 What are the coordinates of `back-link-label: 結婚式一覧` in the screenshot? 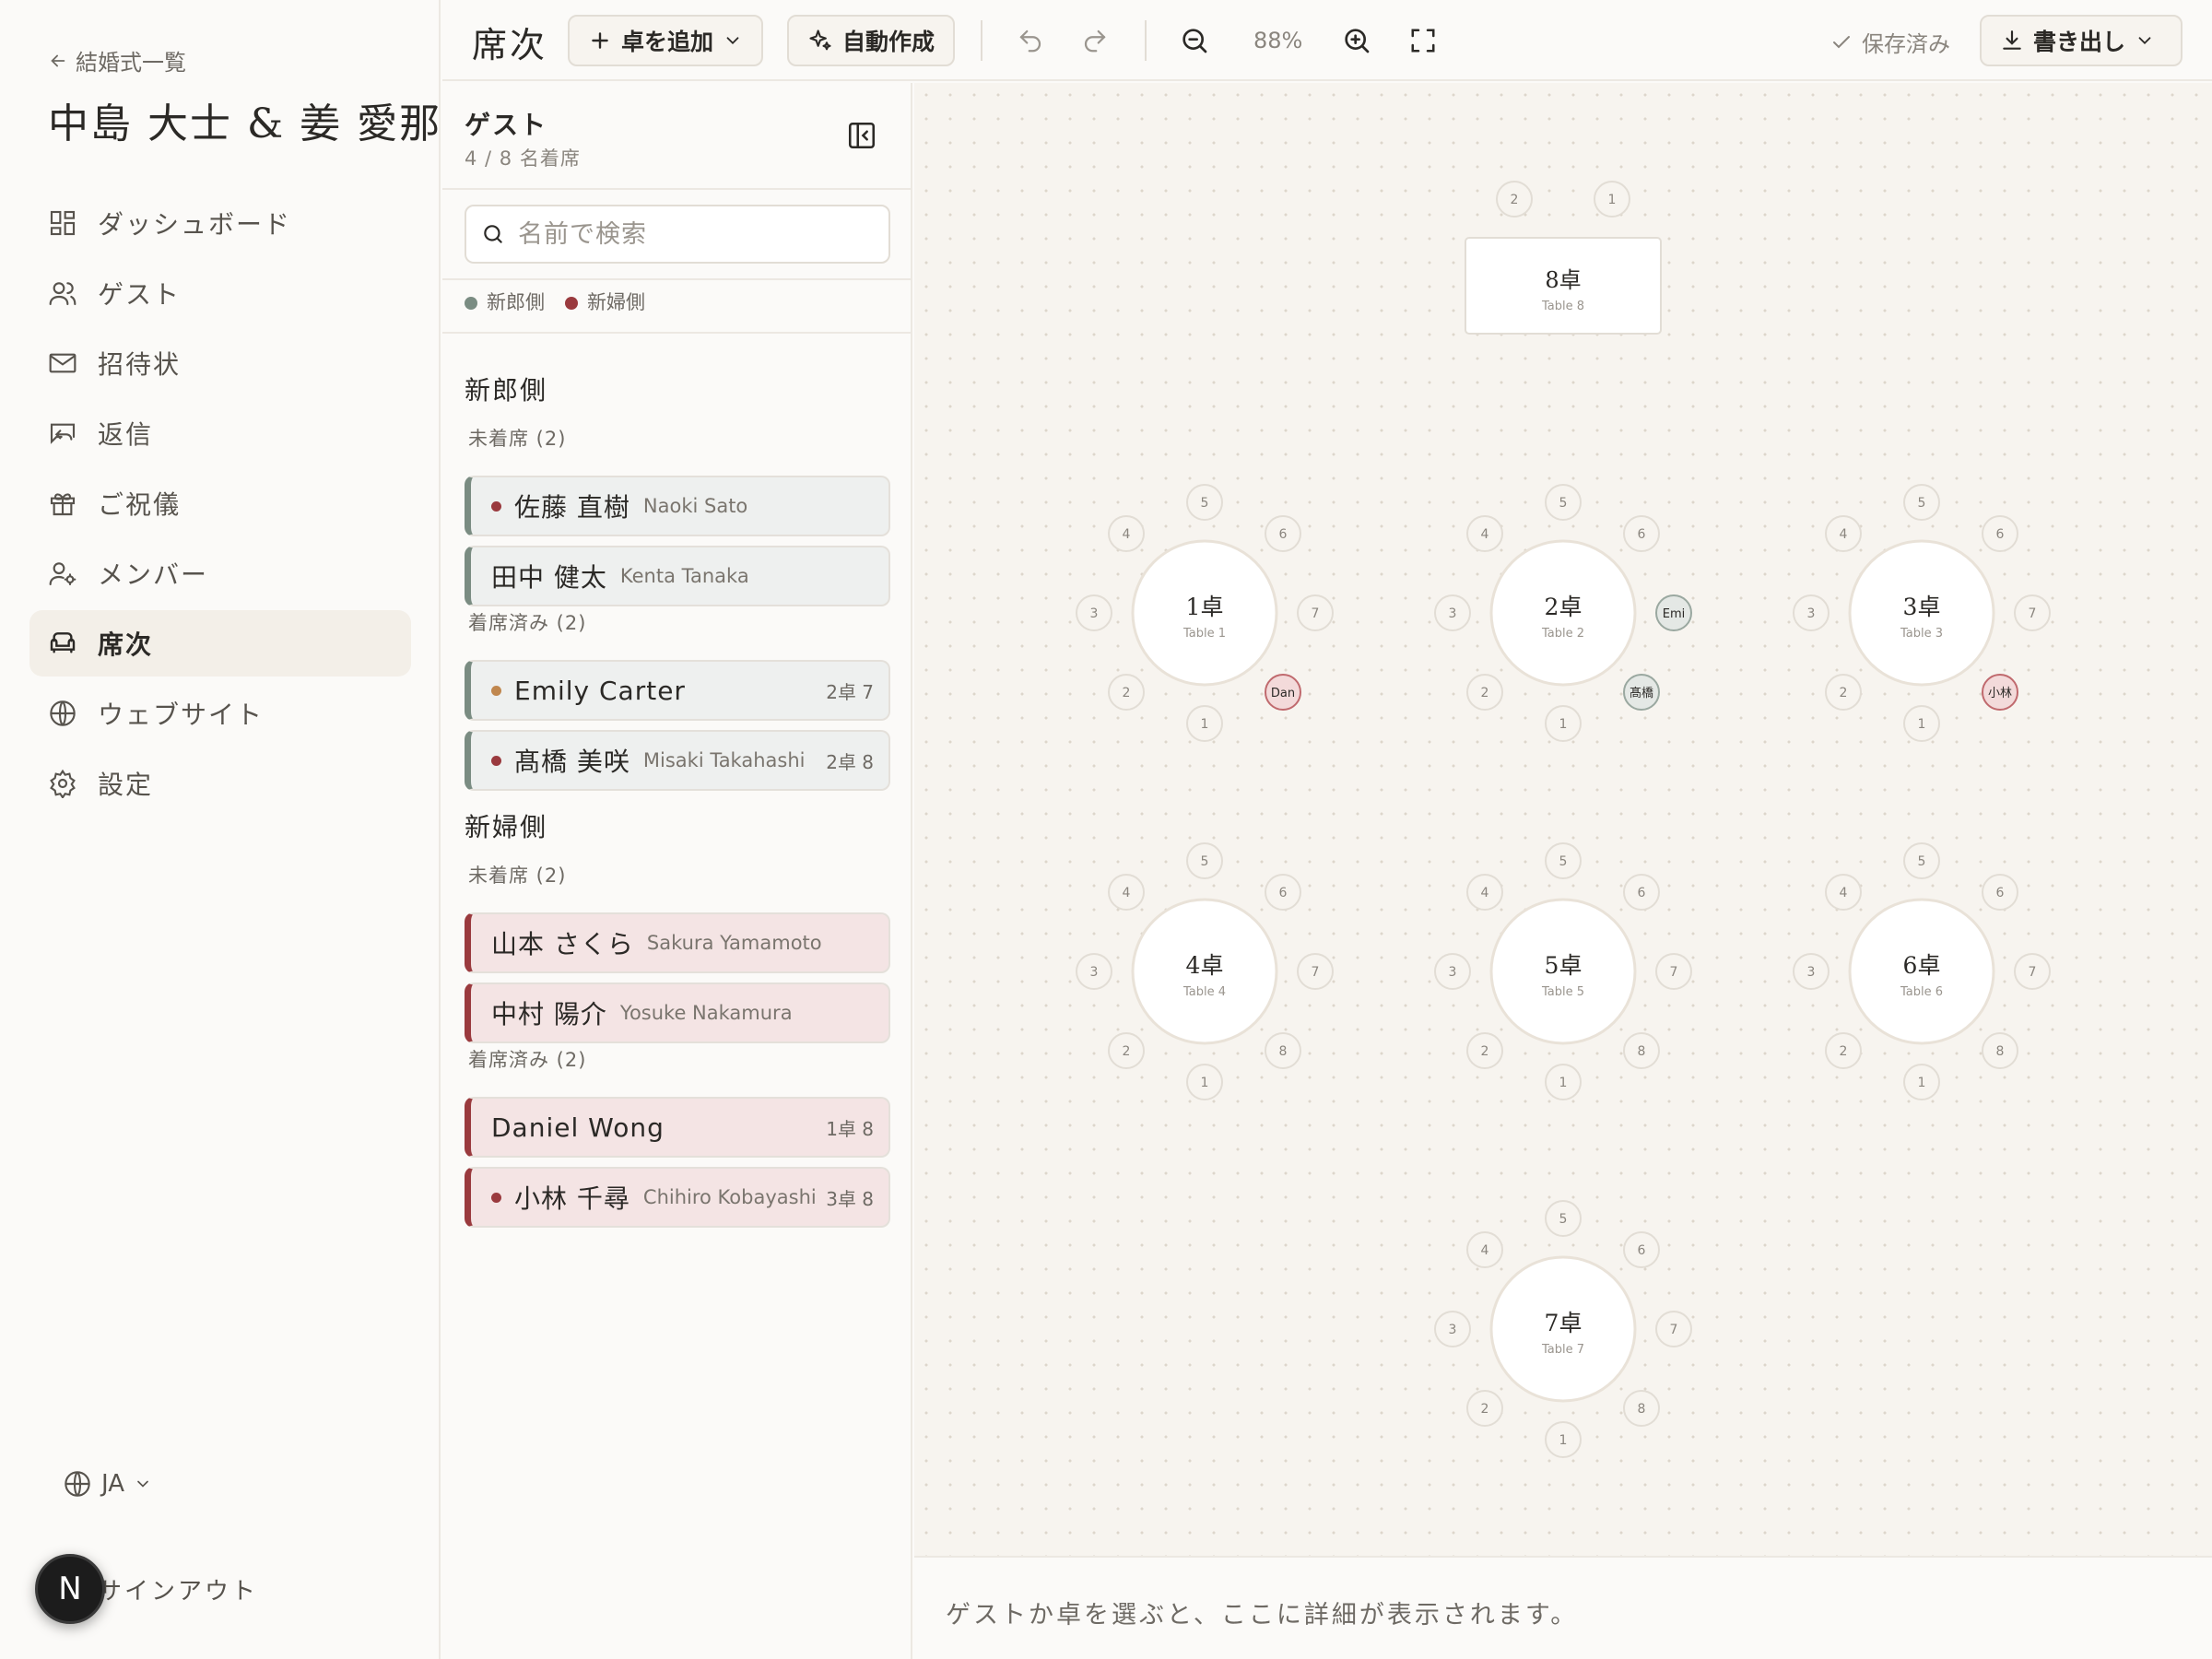 It's located at (131, 63).